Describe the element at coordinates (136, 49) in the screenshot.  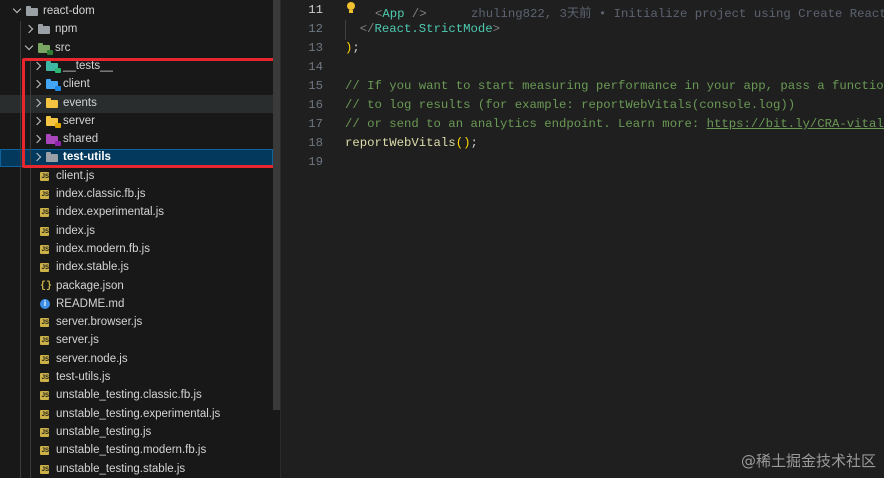
I see `explorer-folder-src: src` at that location.